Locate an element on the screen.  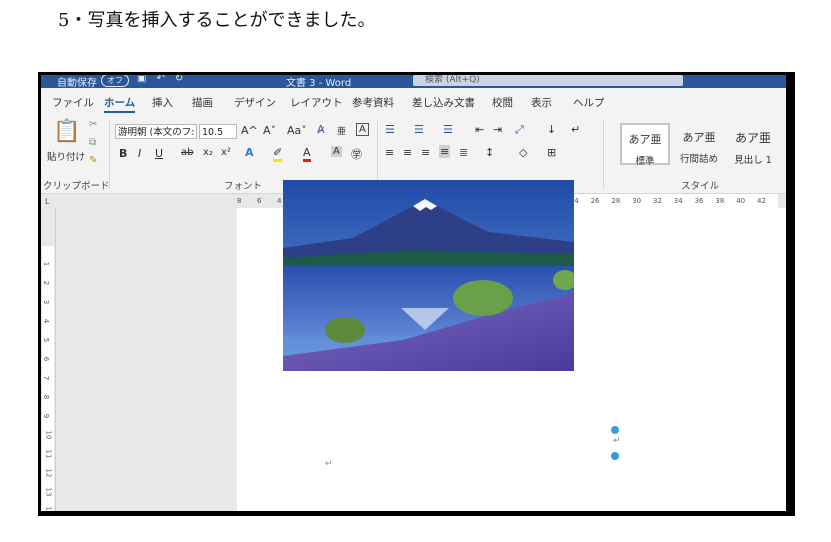
tab-home: ホーム is located at coordinates (120, 104).